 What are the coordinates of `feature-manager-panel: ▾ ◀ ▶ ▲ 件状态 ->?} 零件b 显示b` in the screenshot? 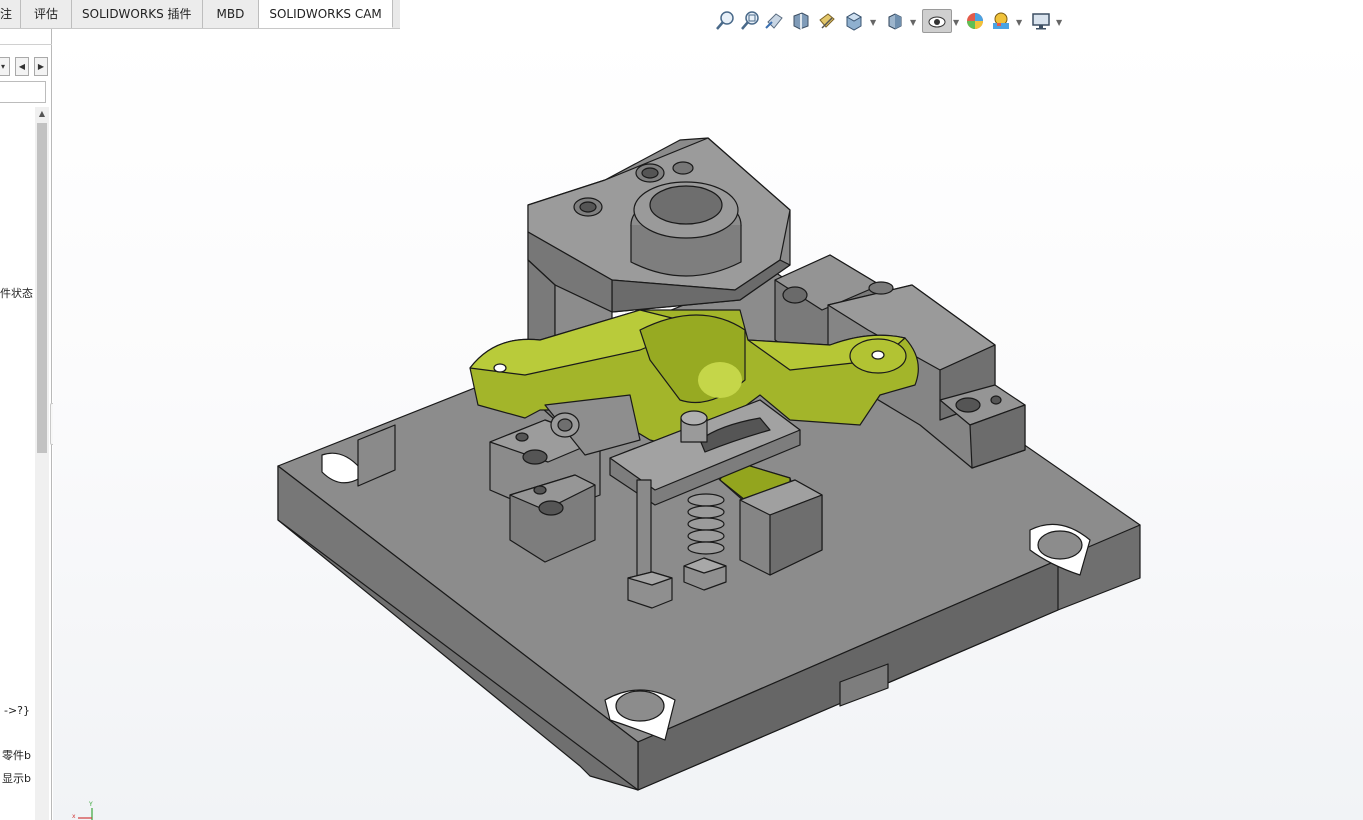 It's located at (26, 424).